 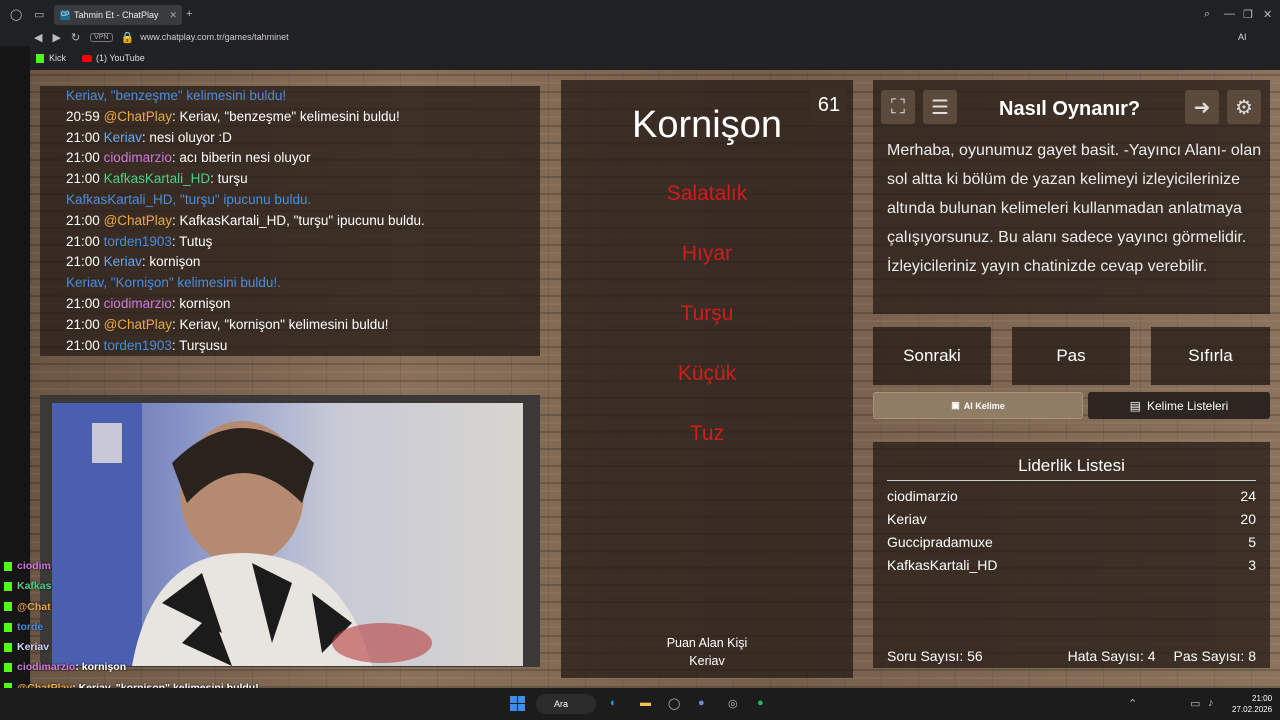 What do you see at coordinates (701, 703) in the screenshot?
I see `discord-icon: ●` at bounding box center [701, 703].